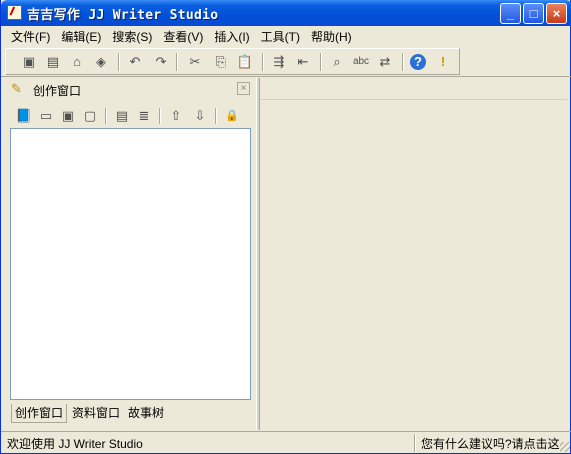 The height and width of the screenshot is (454, 571). What do you see at coordinates (176, 116) in the screenshot?
I see `move-up-icon: ⇧` at bounding box center [176, 116].